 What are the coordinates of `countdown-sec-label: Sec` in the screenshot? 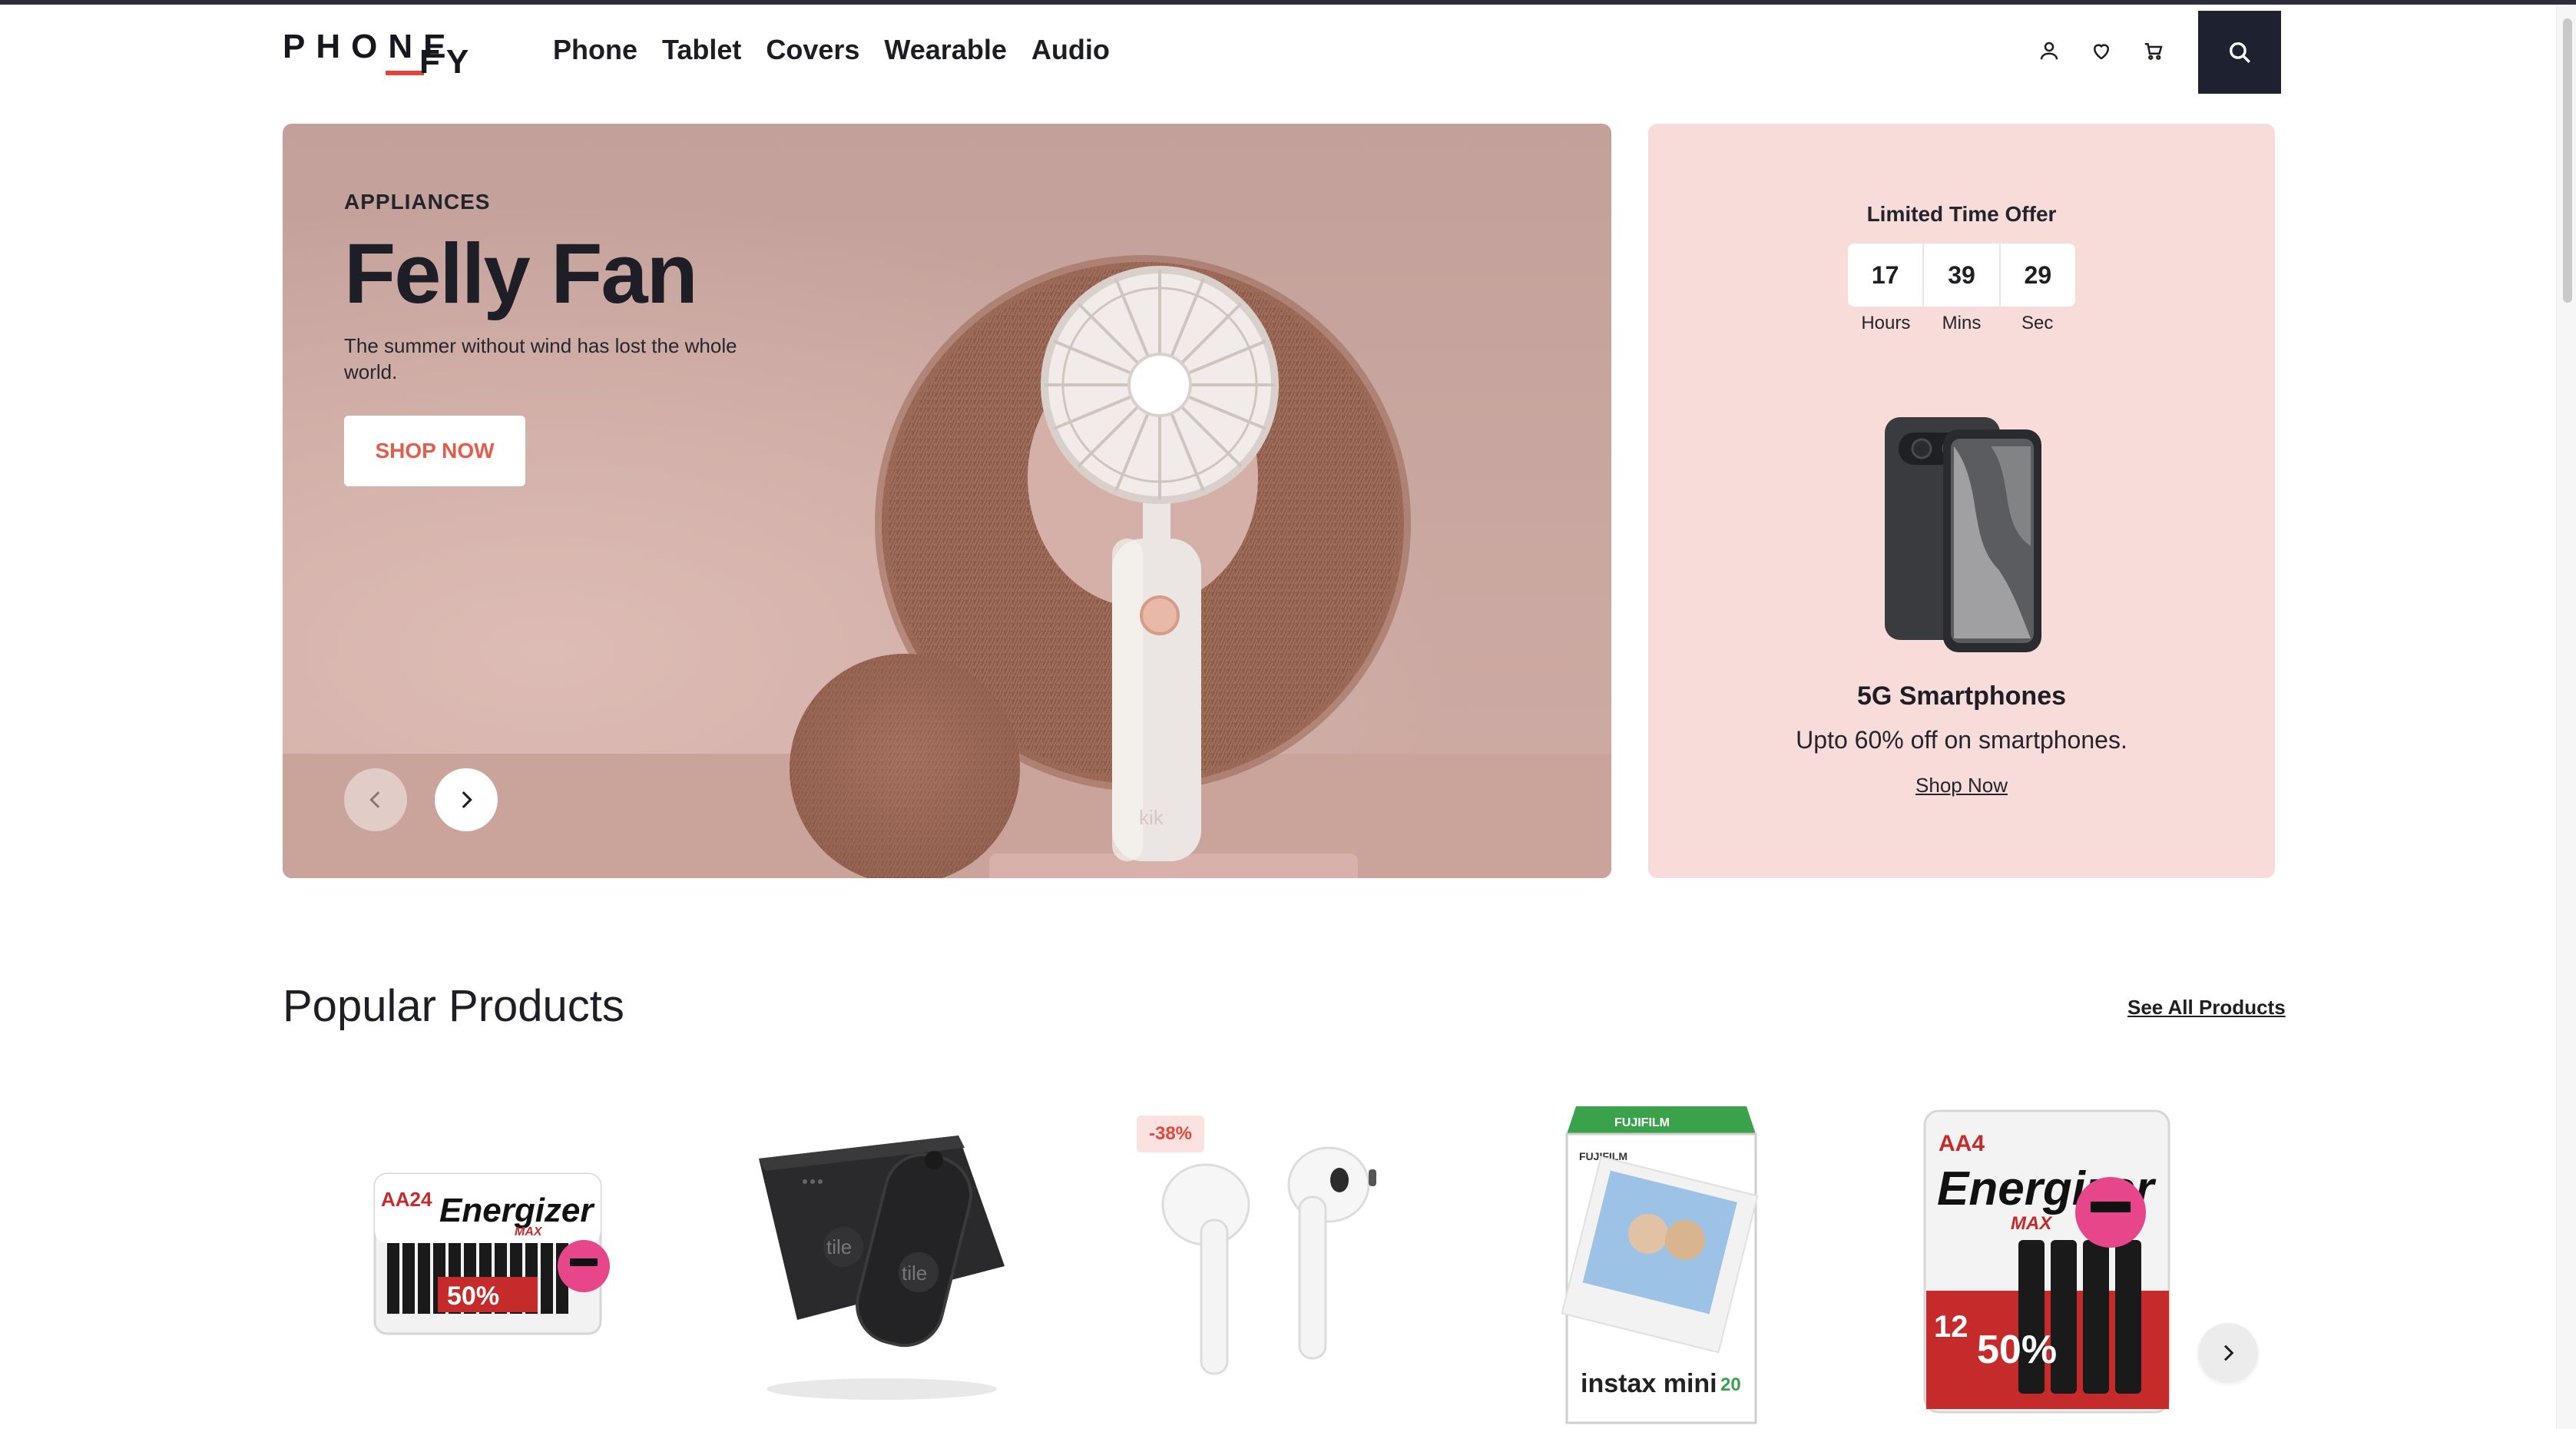 It's located at (2037, 323).